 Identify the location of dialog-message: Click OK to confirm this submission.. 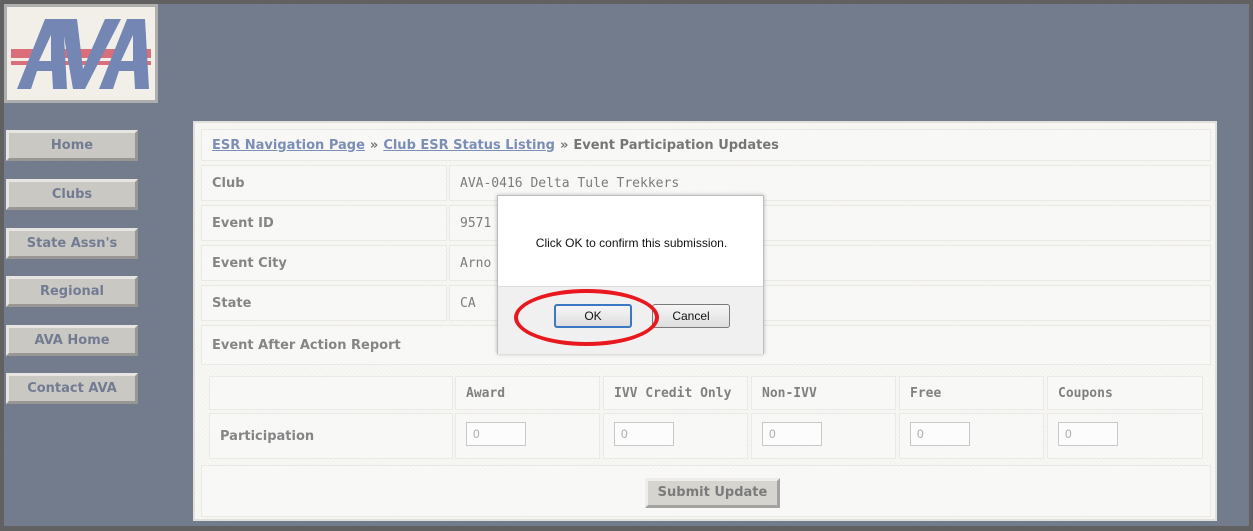
(631, 243).